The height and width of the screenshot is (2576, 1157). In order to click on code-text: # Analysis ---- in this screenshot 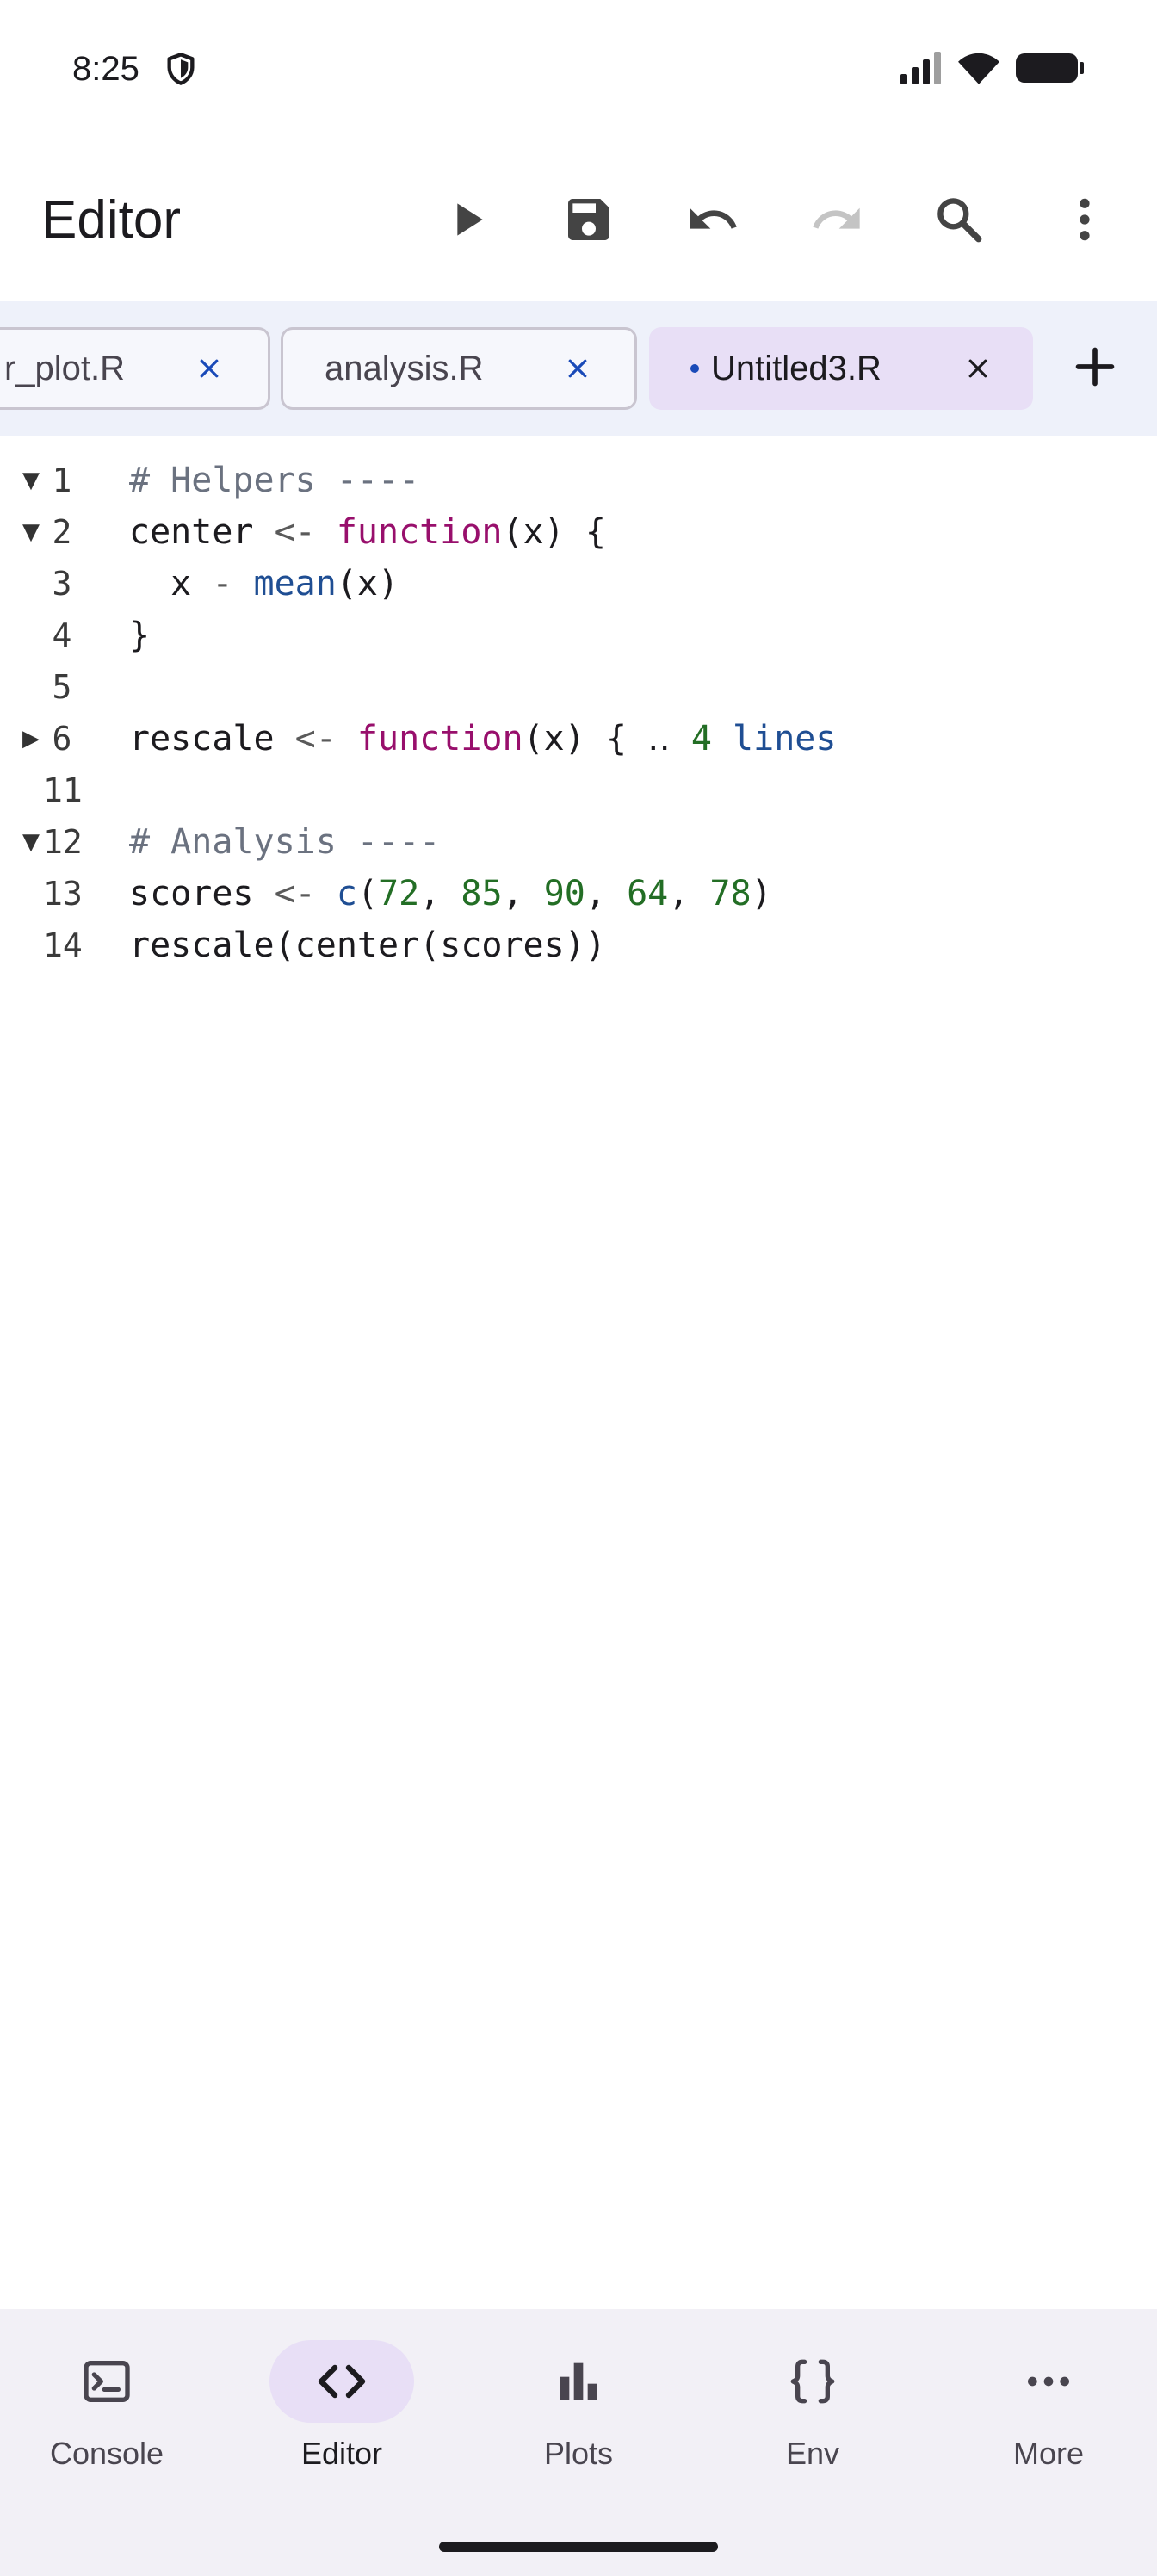, I will do `click(284, 842)`.